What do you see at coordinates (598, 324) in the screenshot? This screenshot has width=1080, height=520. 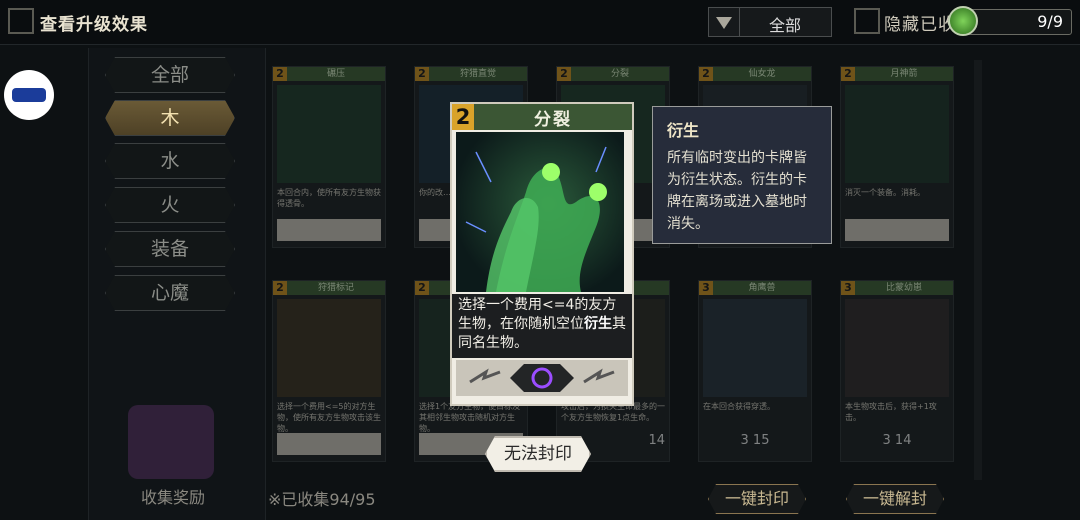 I see `card-detail-keyword: 衍生` at bounding box center [598, 324].